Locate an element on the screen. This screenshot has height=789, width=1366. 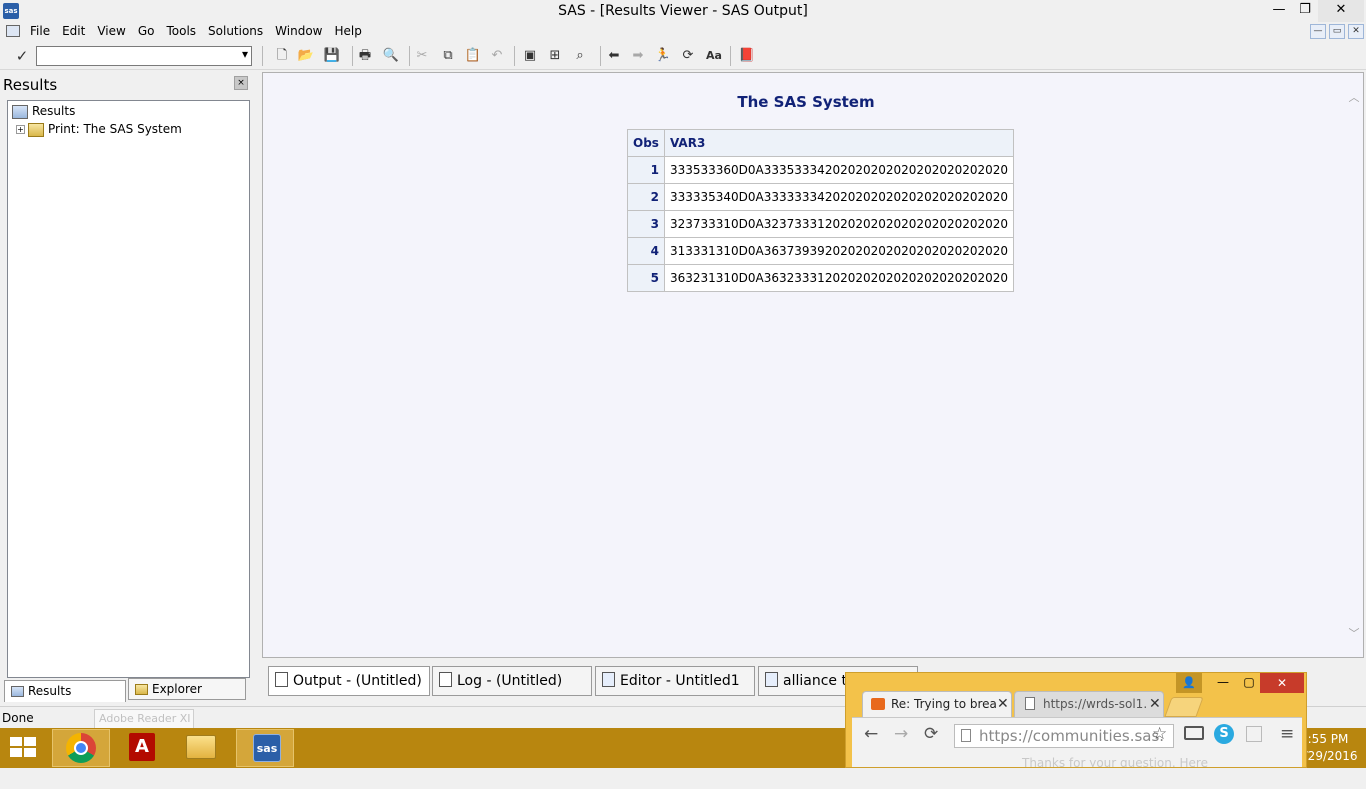
taskbar-file-explorer is located at coordinates (201, 748).